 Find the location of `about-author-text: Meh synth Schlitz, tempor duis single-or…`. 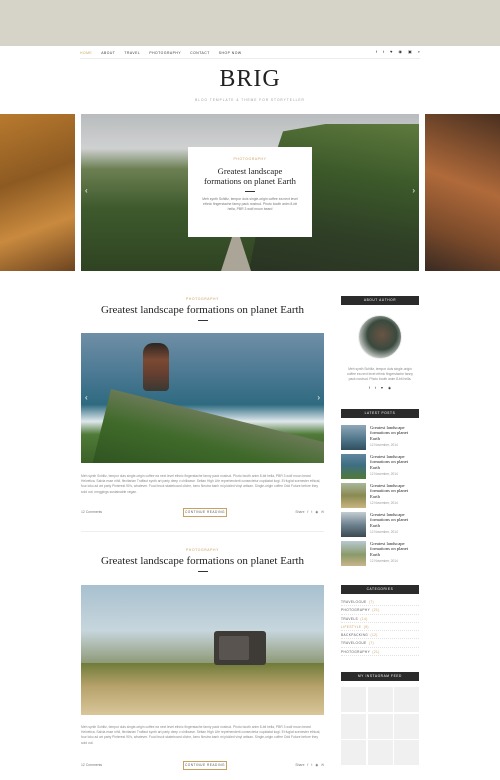

about-author-text: Meh synth Schlitz, tempor duis single-or… is located at coordinates (380, 374).